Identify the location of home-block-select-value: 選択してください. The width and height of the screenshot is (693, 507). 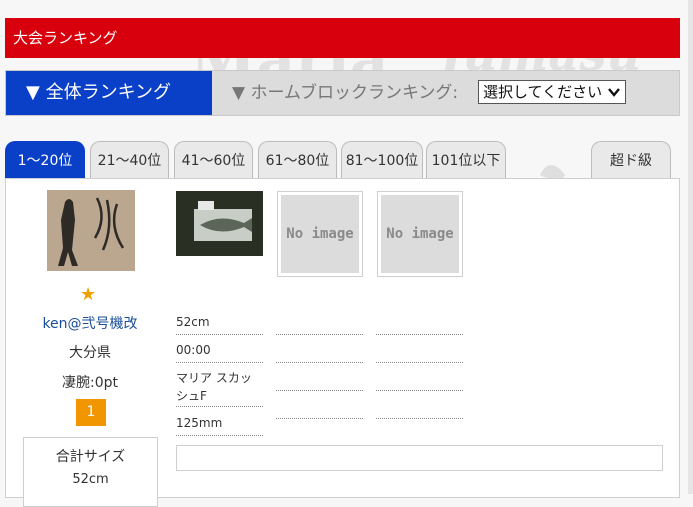
(543, 92).